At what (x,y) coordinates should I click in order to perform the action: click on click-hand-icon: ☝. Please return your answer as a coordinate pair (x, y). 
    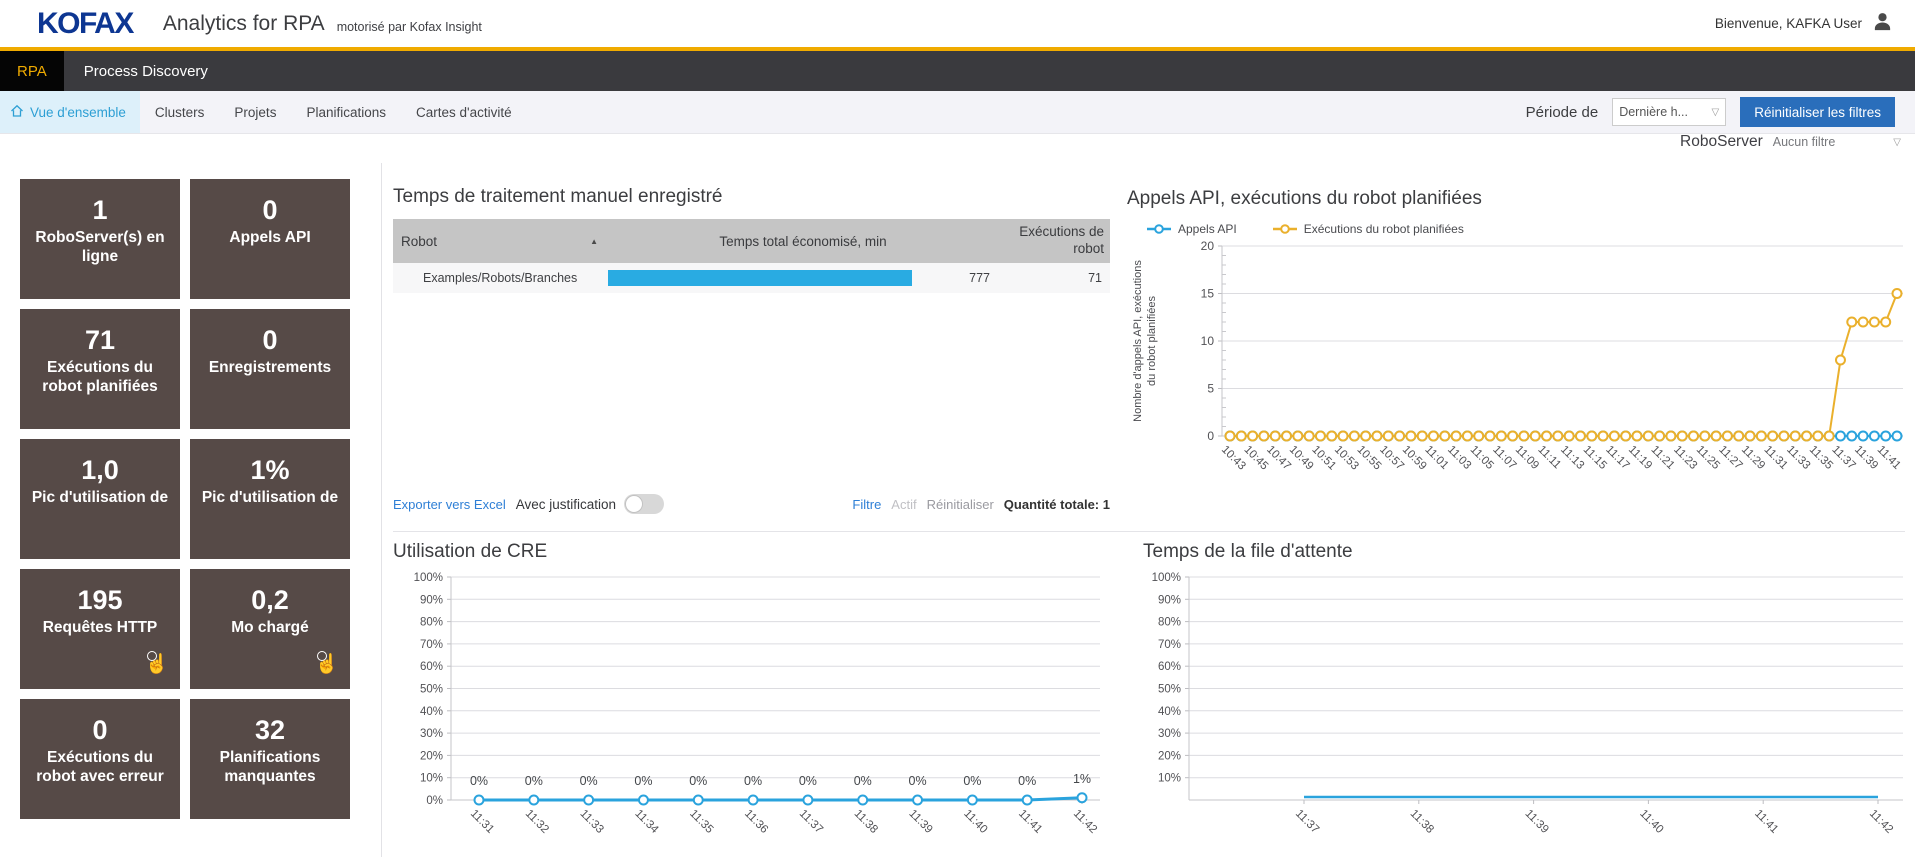
    Looking at the image, I should click on (327, 666).